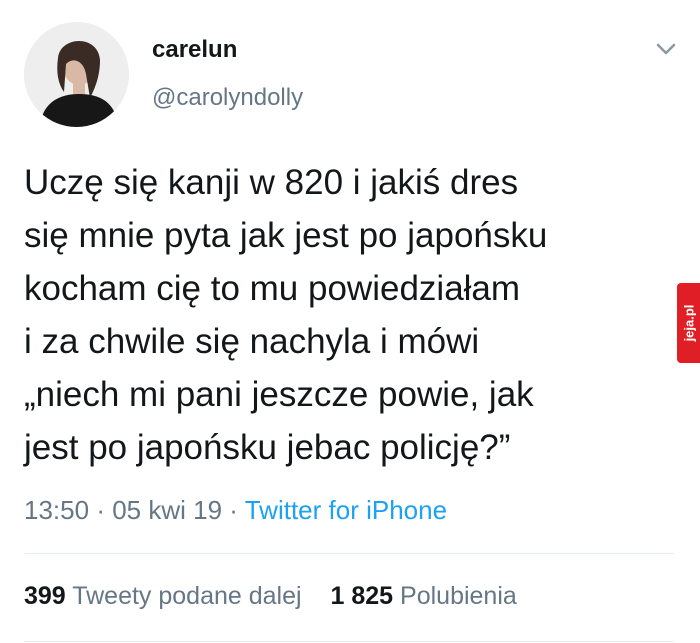 Image resolution: width=700 pixels, height=643 pixels. I want to click on tweet-text-line: kocham cię to mu powiedziałam, so click(272, 288).